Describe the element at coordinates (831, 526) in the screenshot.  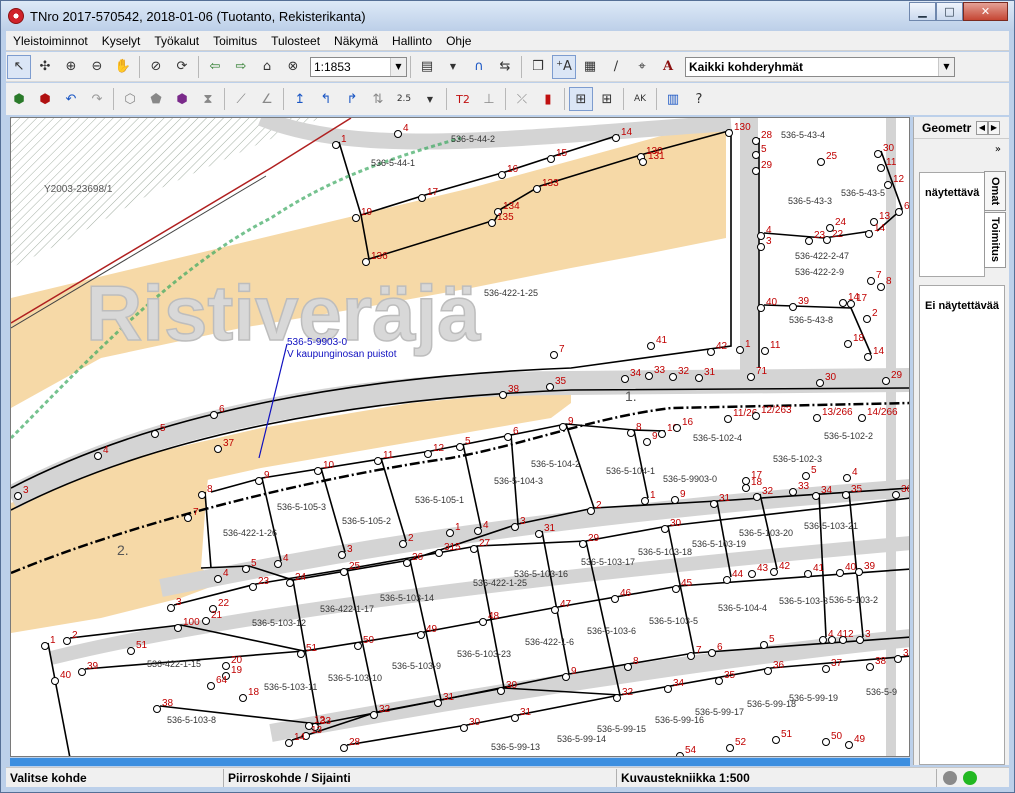
I see `parcel-id-label: 536-5-103-21` at that location.